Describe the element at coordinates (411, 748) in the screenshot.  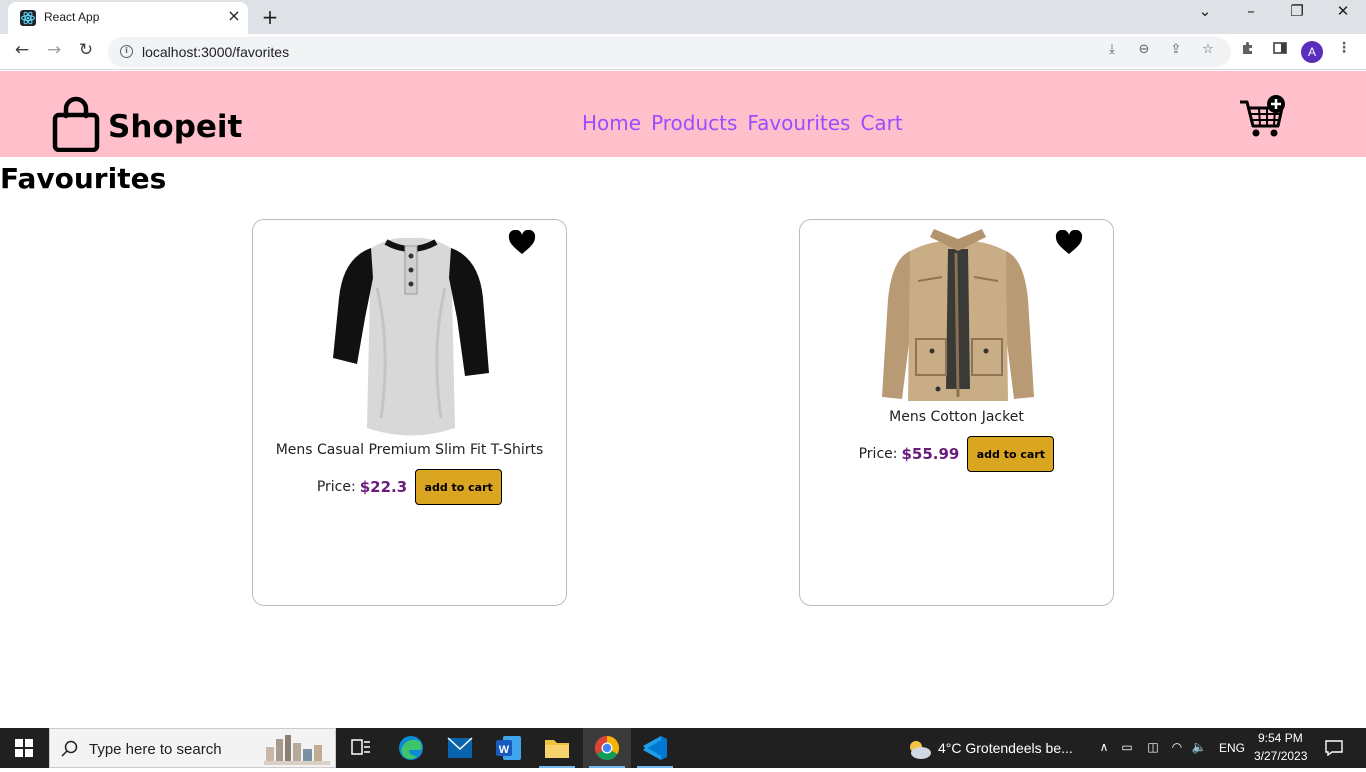
I see `edge-browser-icon` at that location.